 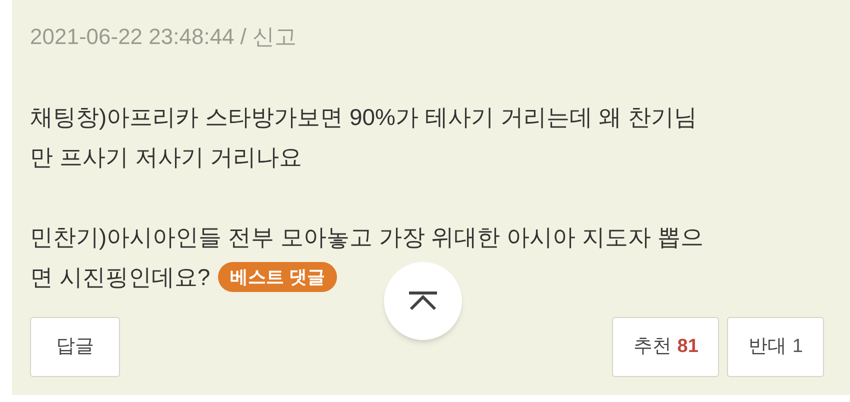 I want to click on comment-text: 채팅창)아프리카 스타방가보면 90%가 테사기 거리는데 왜 찬기님, so click(x=364, y=117).